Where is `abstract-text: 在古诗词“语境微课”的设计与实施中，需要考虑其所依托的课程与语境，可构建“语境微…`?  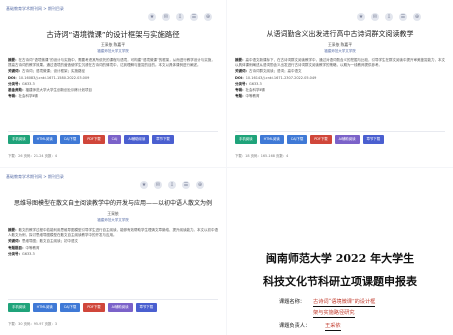 abstract-text: 在古诗词“语境微课”的设计与实施中，需要考虑其所依托的课程与语境，可构建“语境微… is located at coordinates (111, 63).